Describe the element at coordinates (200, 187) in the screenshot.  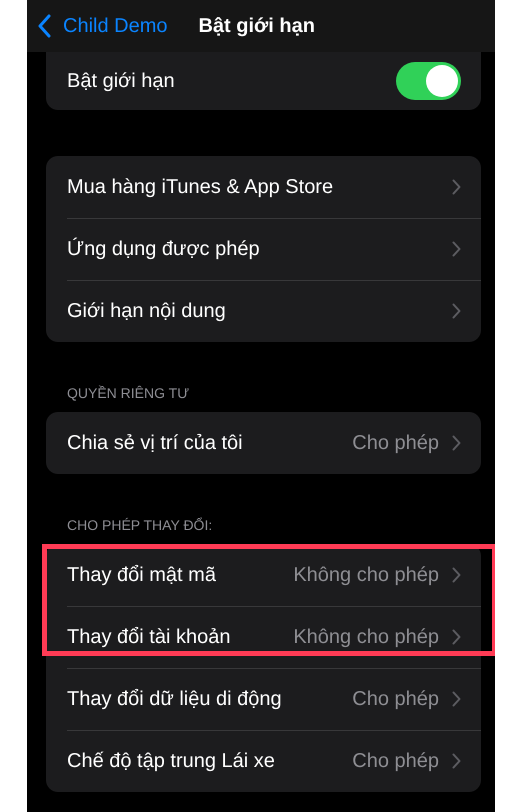
I see `row-label: Mua hàng iTunes & App Store` at that location.